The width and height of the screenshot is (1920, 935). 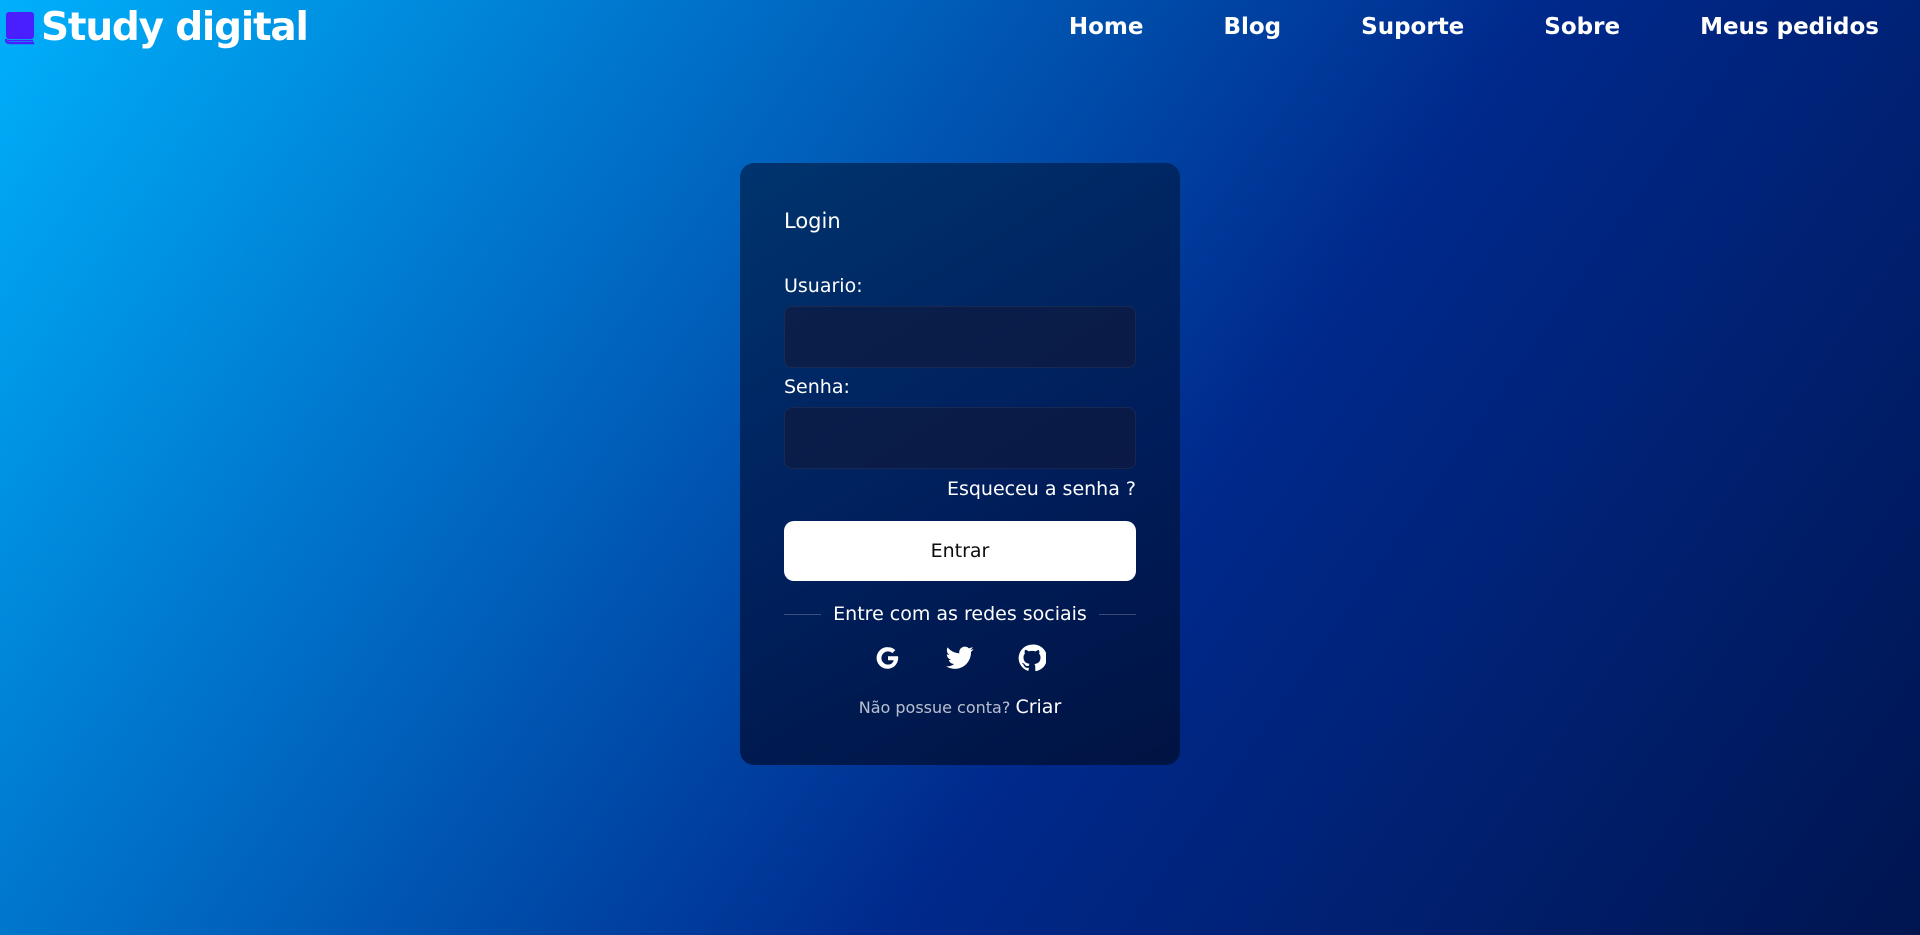 What do you see at coordinates (803, 614) in the screenshot?
I see `divider-line-left` at bounding box center [803, 614].